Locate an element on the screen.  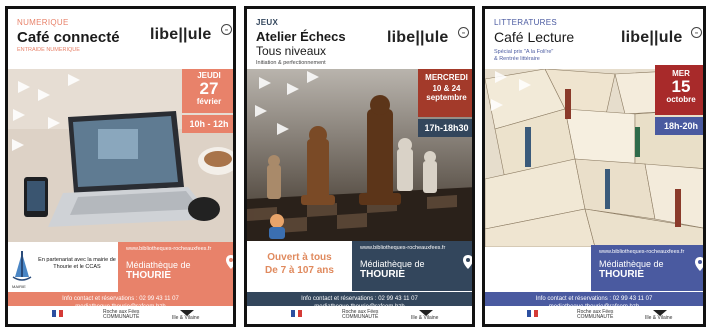
poster-title: Café Lecture is located at coordinates (534, 37).